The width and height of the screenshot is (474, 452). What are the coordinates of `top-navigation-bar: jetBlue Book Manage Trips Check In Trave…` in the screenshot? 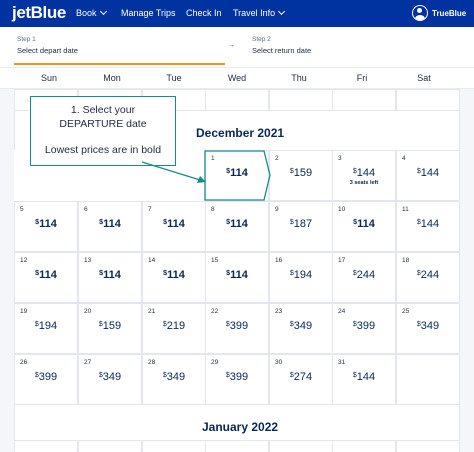 It's located at (237, 13).